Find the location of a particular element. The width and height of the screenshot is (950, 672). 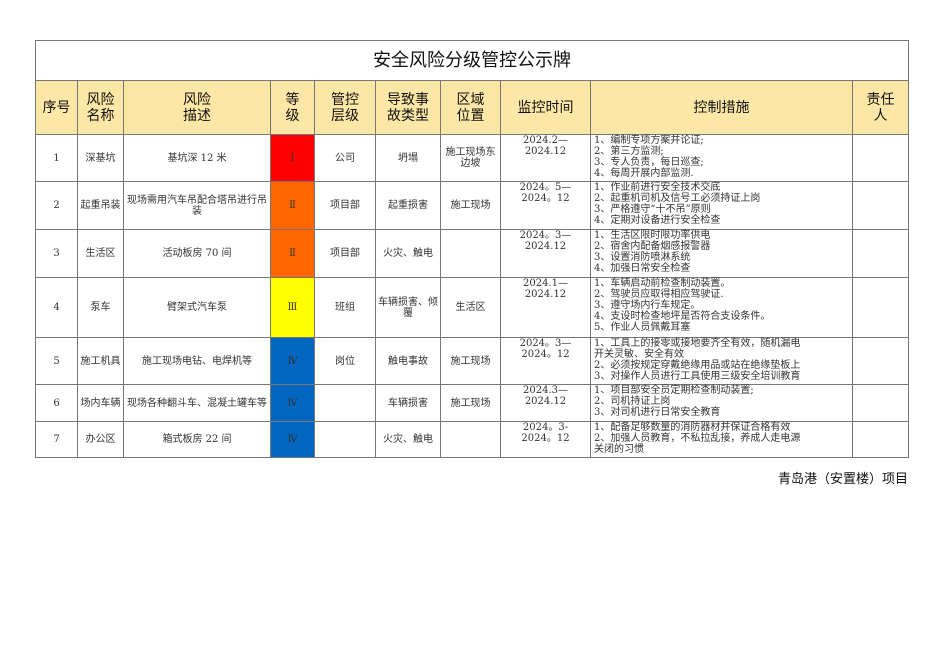

risk-name: 起重吊装 is located at coordinates (100, 205).